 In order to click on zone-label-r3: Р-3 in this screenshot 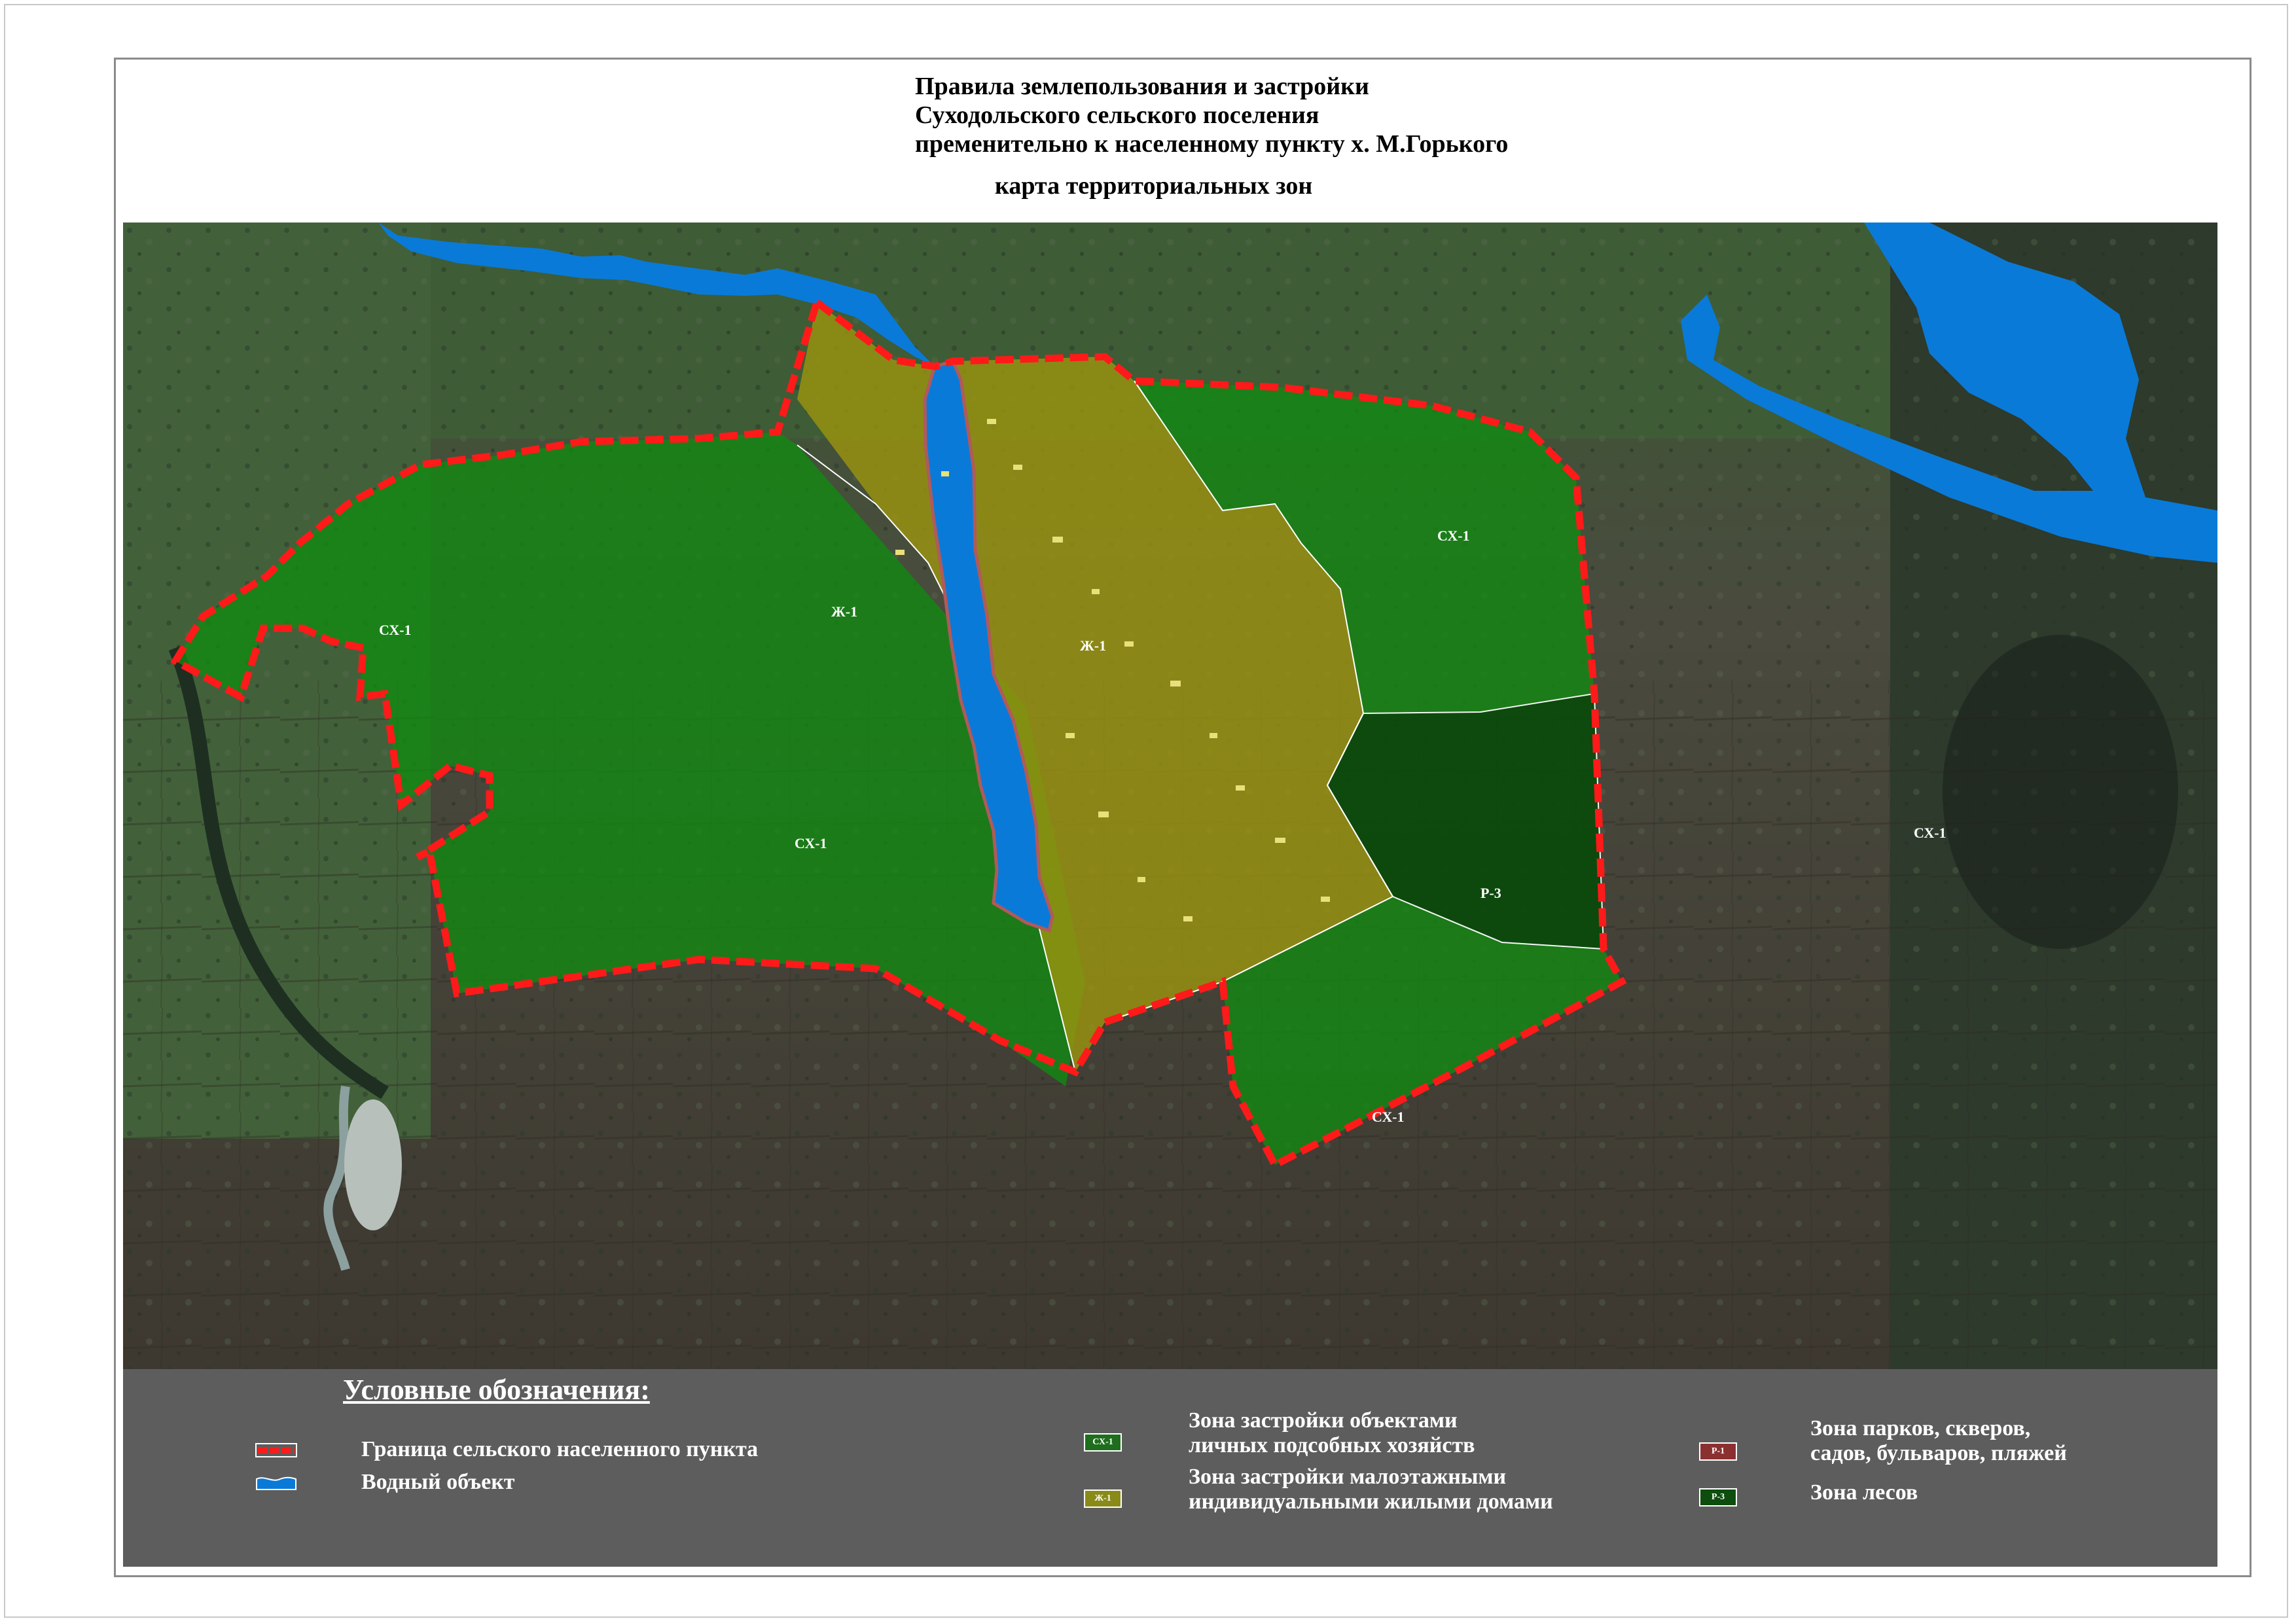, I will do `click(1490, 893)`.